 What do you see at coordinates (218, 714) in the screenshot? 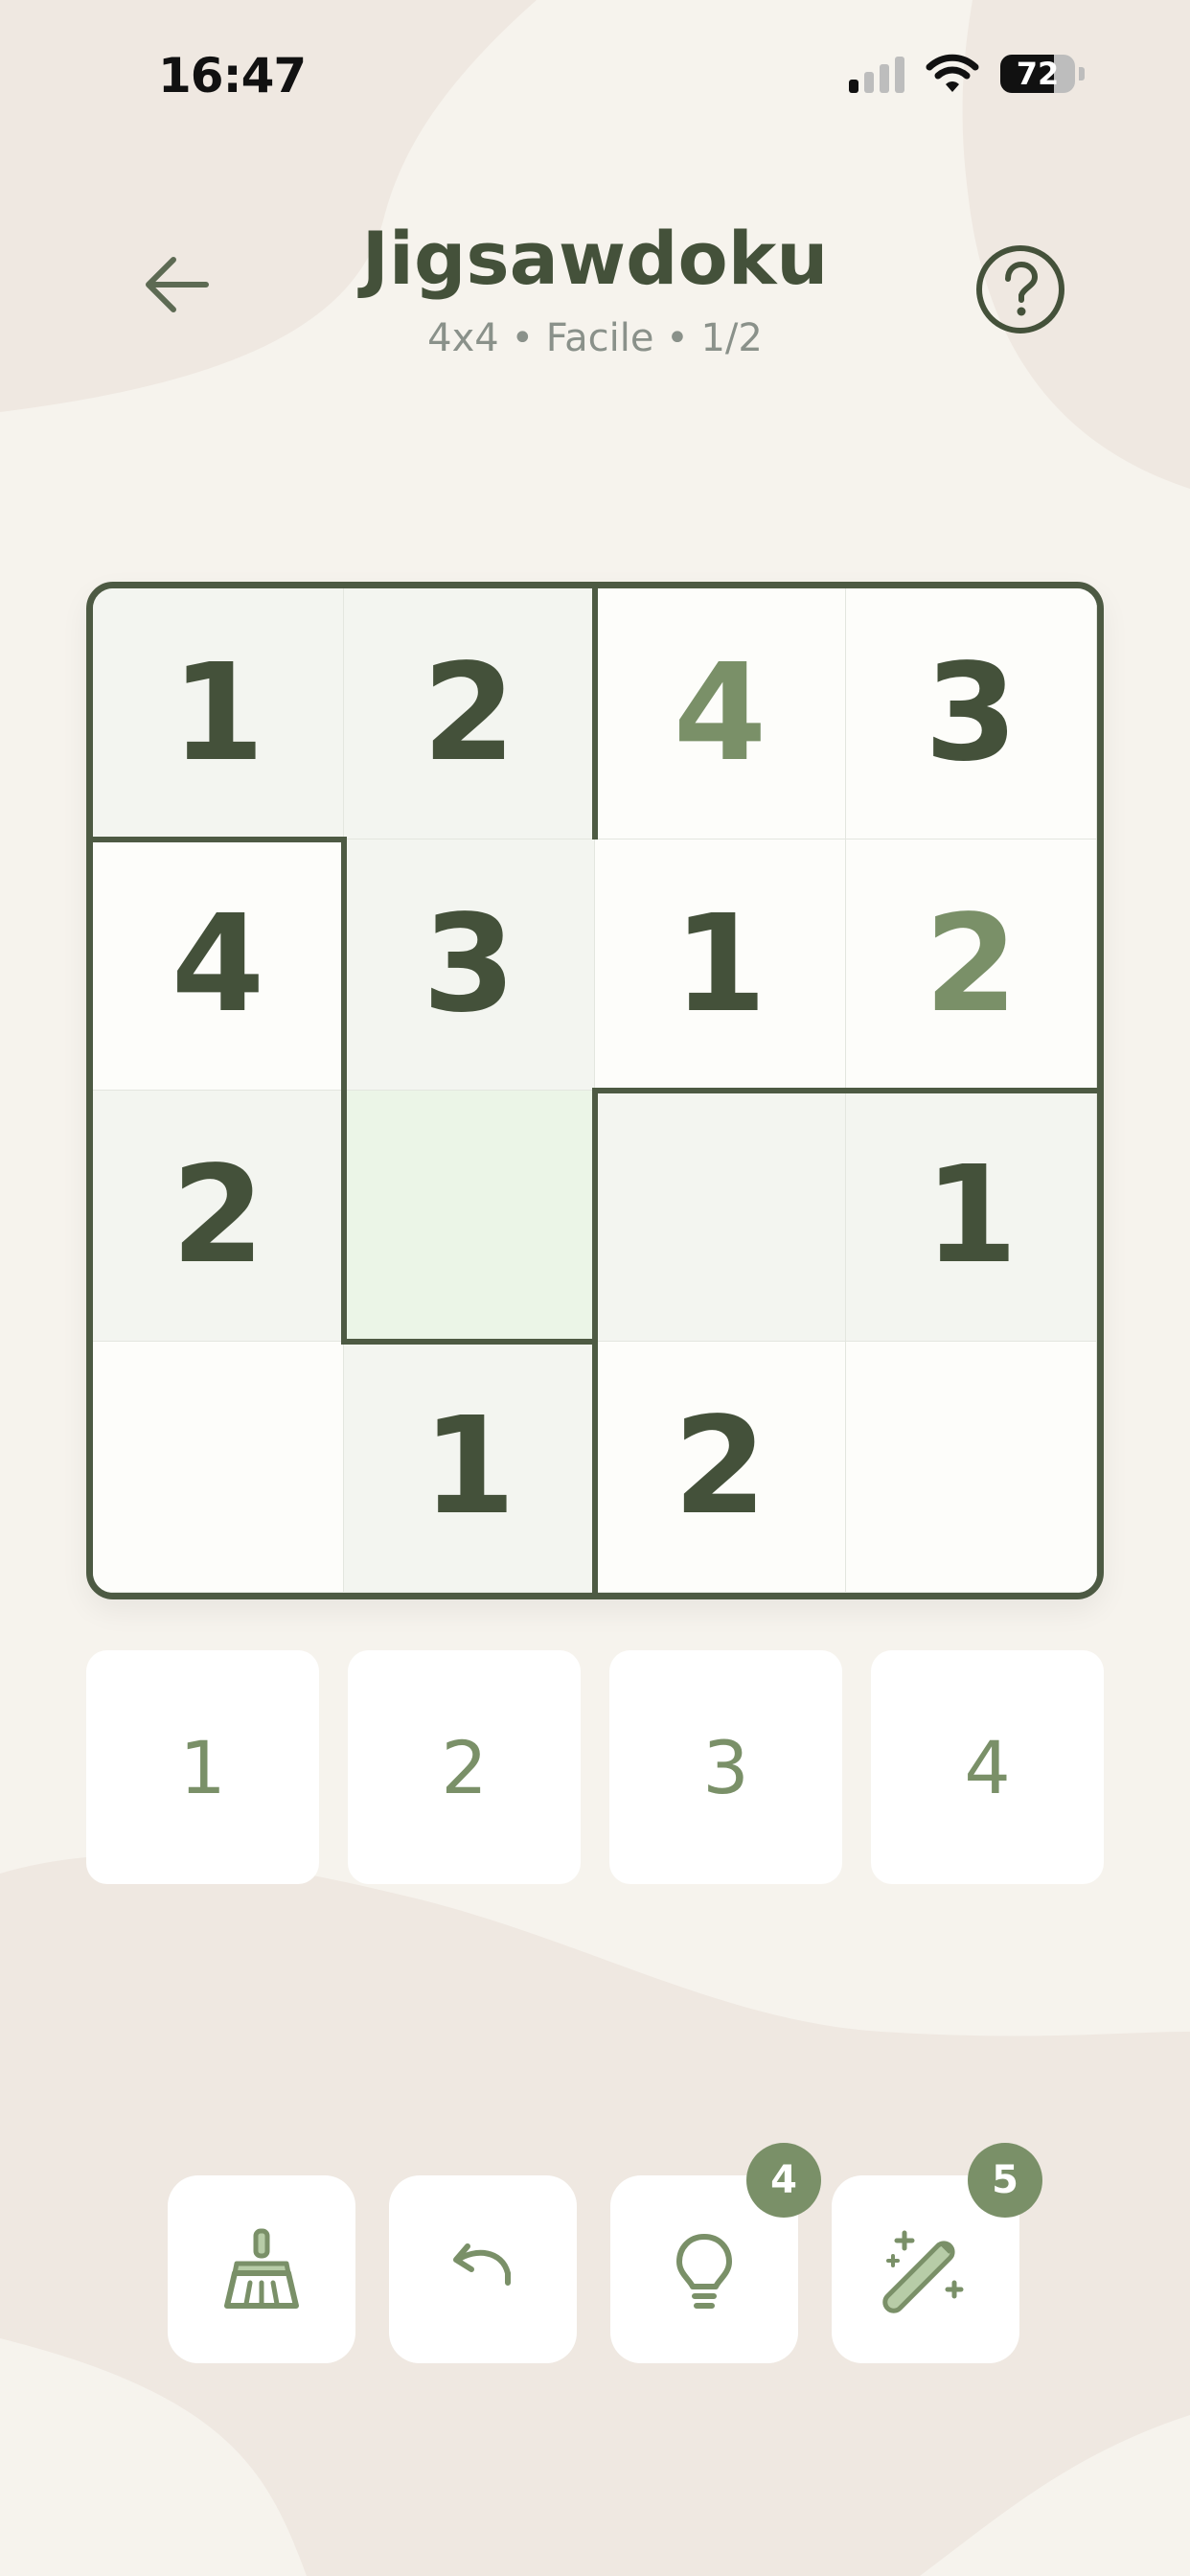
I see `cell-r1c1: 1` at bounding box center [218, 714].